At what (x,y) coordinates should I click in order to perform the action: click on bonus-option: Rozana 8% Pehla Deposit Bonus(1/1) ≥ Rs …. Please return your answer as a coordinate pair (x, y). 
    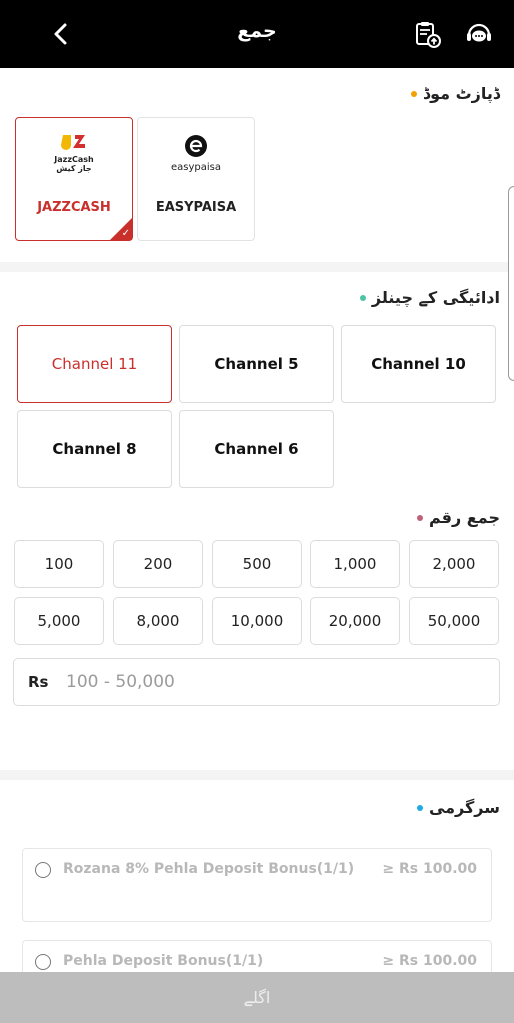
    Looking at the image, I should click on (257, 885).